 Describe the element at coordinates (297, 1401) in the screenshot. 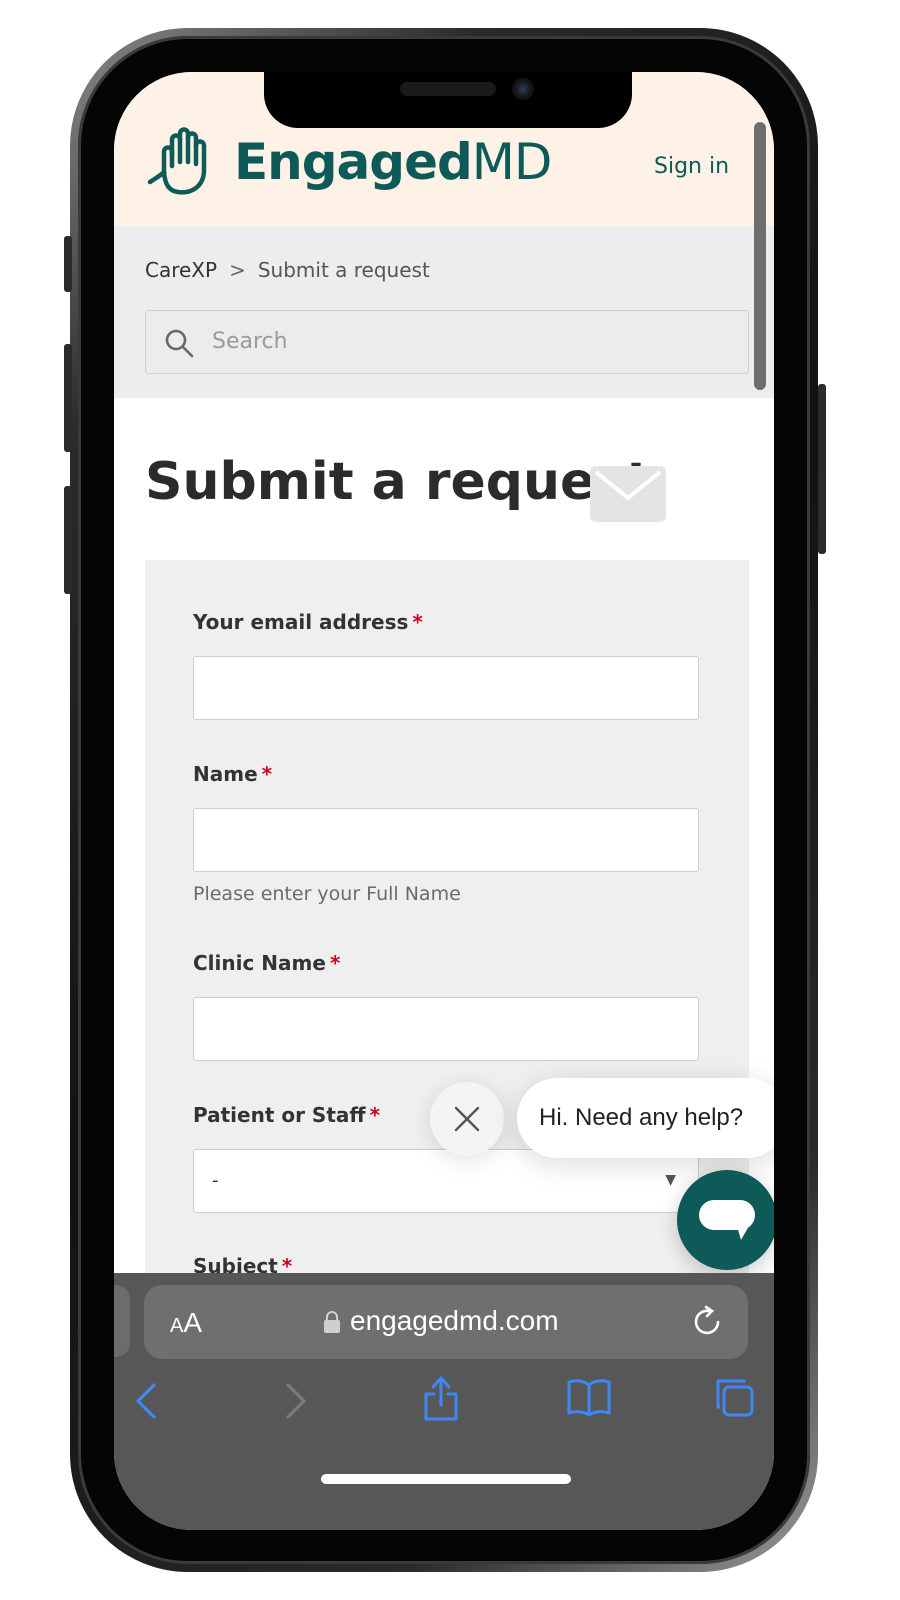

I see `forward-icon` at that location.